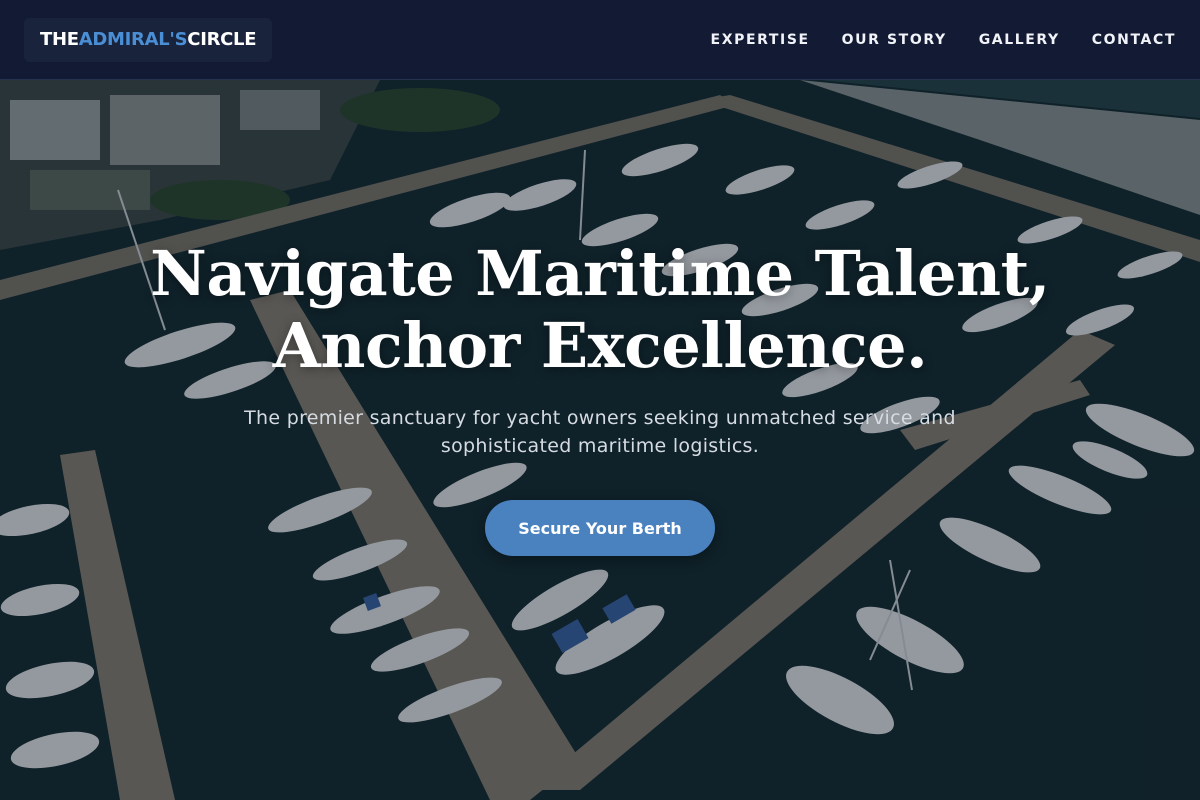 This screenshot has width=1200, height=800. What do you see at coordinates (59, 39) in the screenshot?
I see `logo-text-the: THE` at bounding box center [59, 39].